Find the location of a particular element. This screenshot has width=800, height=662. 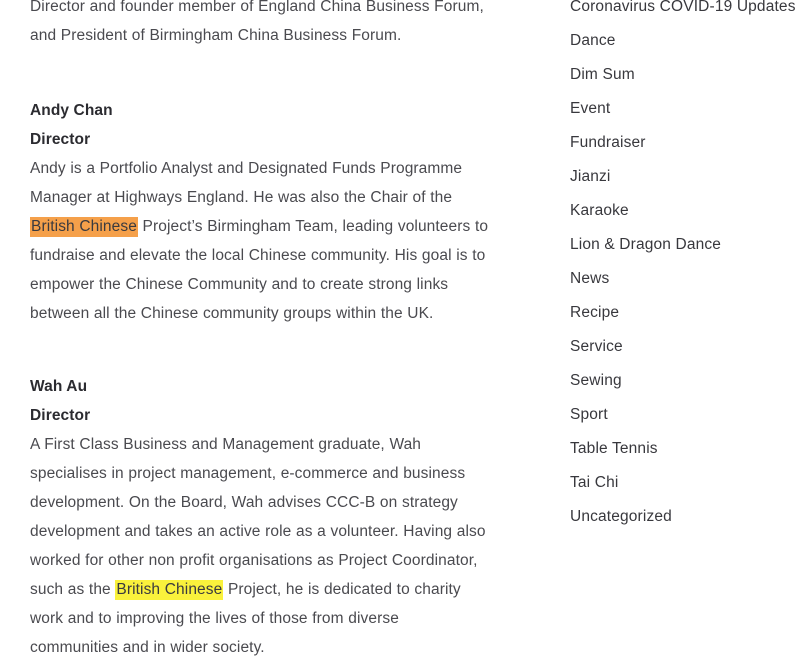

sidebar-item-uncategorized: Uncategorized is located at coordinates (683, 517).